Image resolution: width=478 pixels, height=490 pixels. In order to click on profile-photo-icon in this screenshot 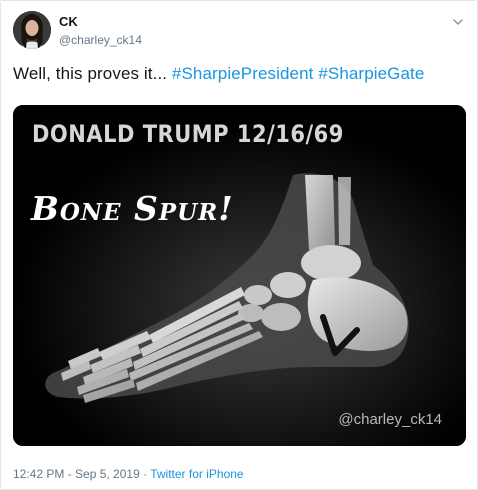, I will do `click(32, 30)`.